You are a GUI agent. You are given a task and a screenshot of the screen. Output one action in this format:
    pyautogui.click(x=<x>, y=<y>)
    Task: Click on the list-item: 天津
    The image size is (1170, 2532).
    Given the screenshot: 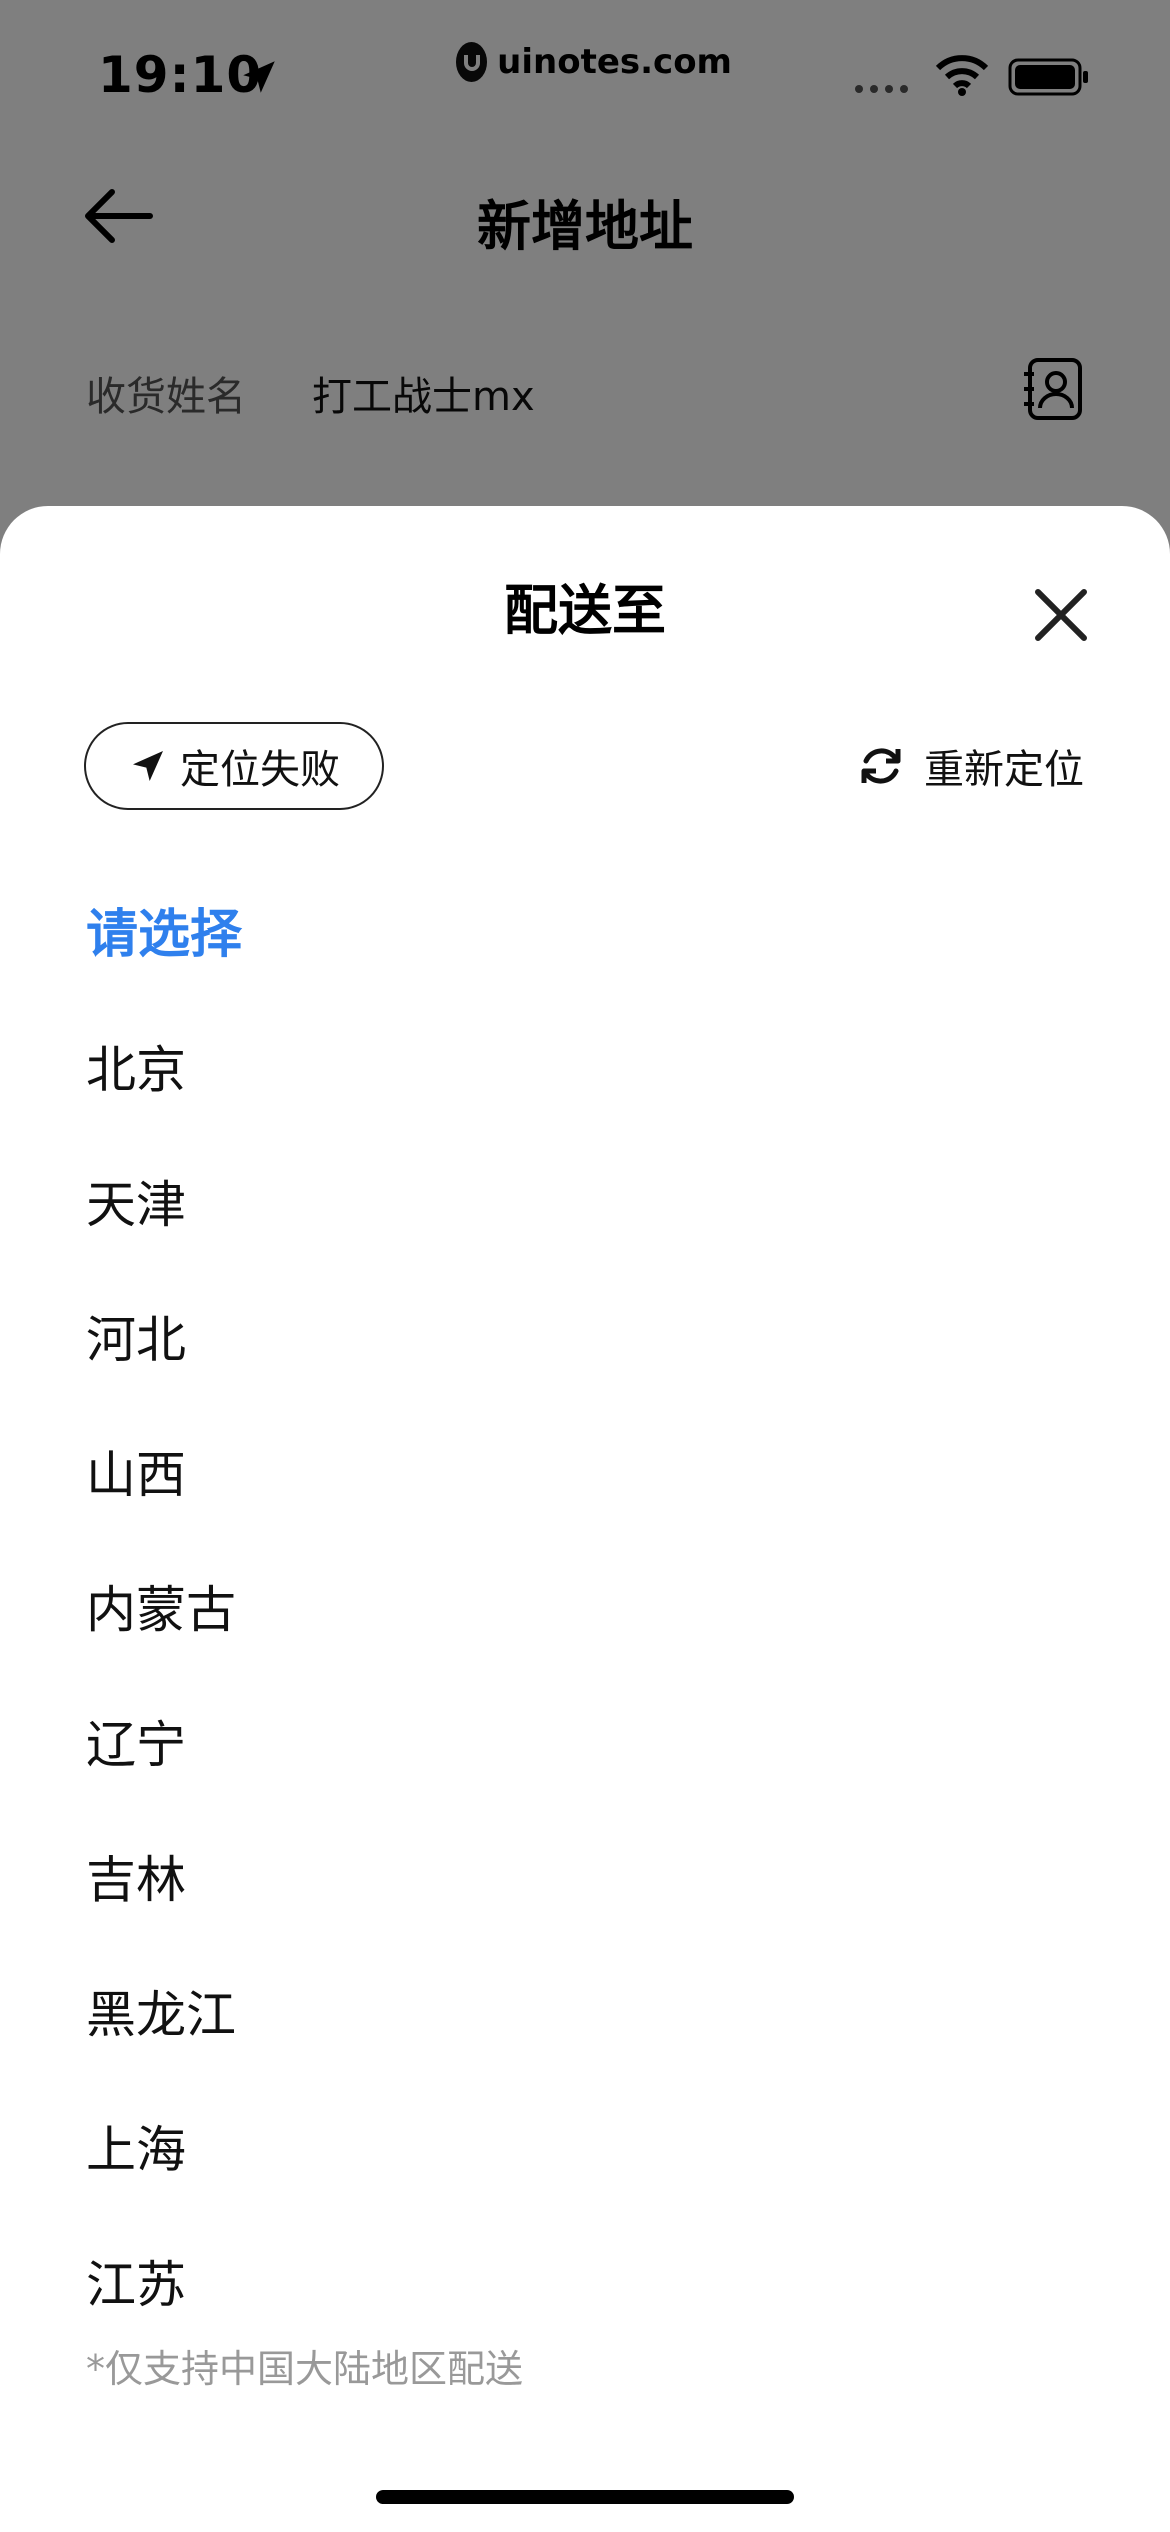 What is the action you would take?
    pyautogui.click(x=161, y=1224)
    